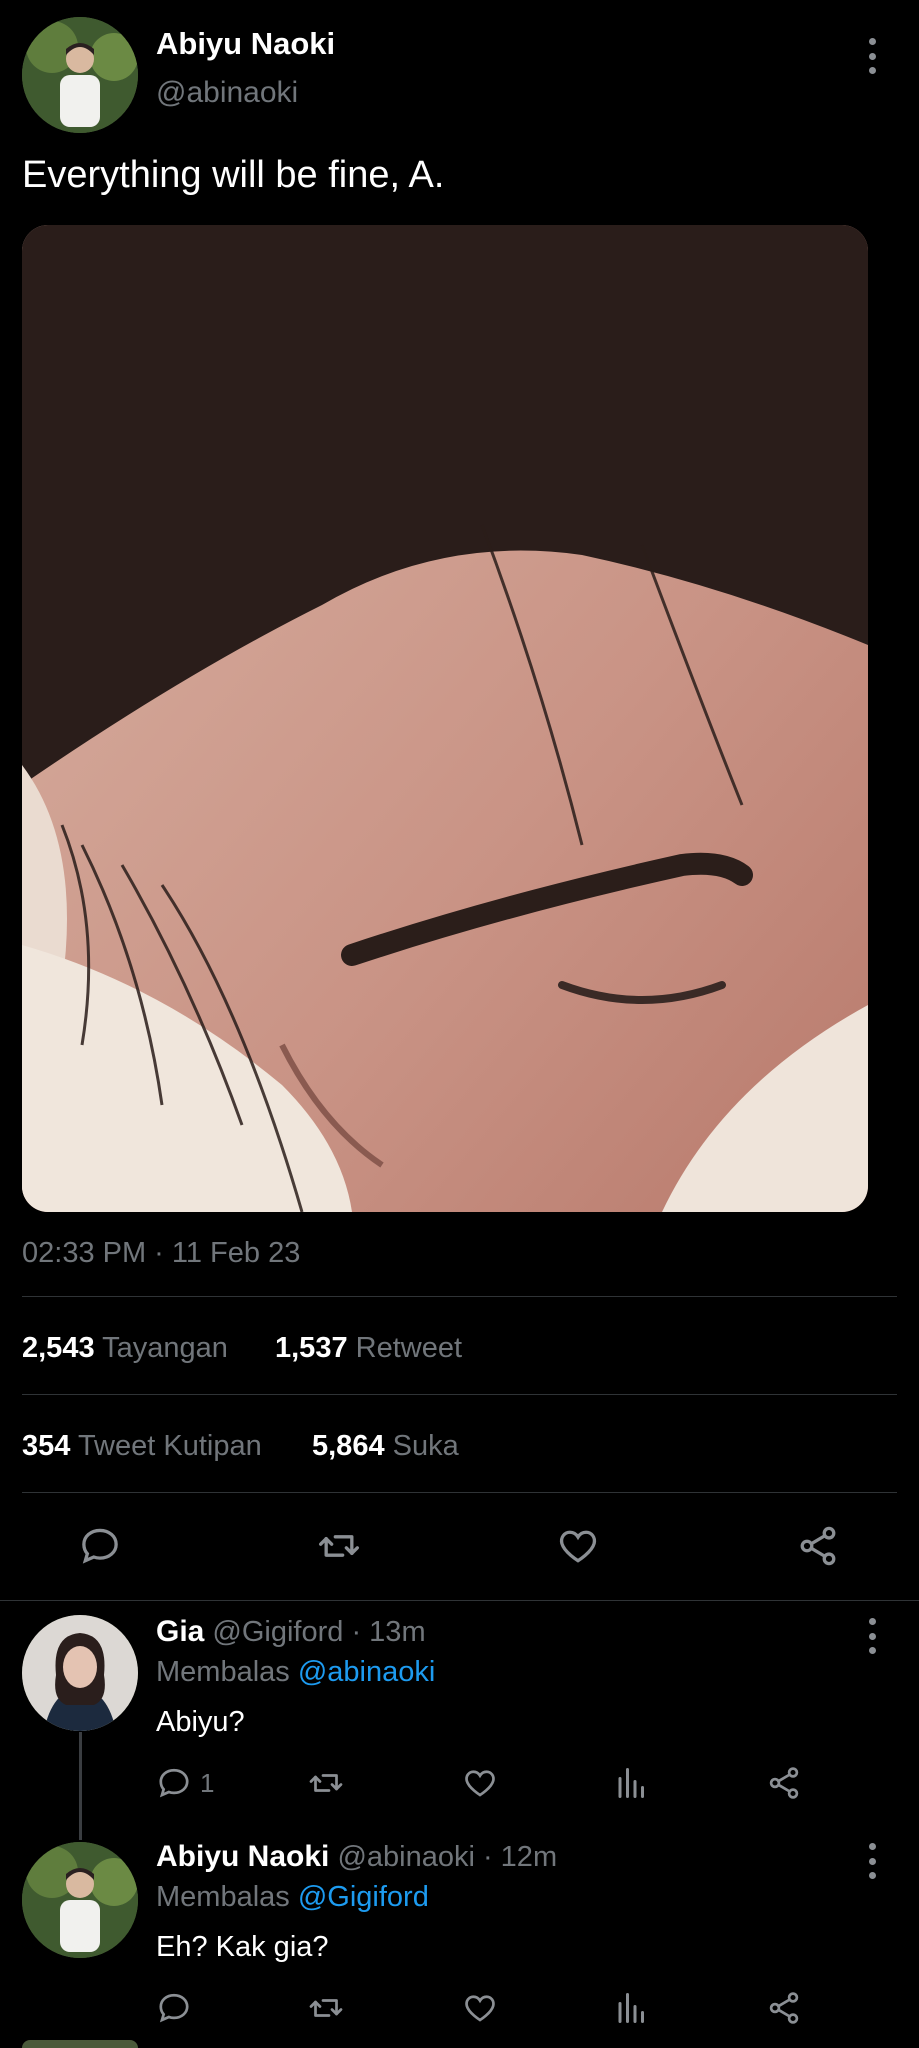  What do you see at coordinates (388, 1632) in the screenshot?
I see `reply-time: · 13m` at bounding box center [388, 1632].